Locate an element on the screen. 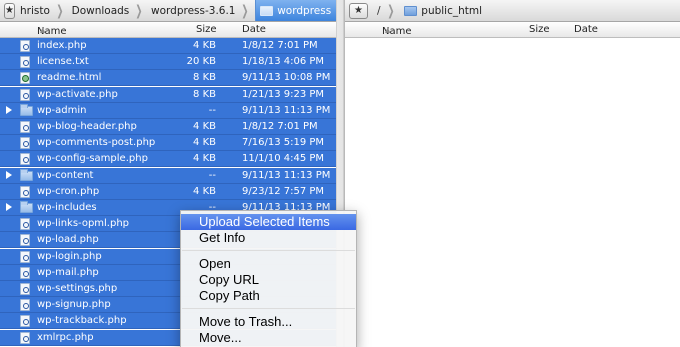 The width and height of the screenshot is (680, 347). file-date: 1/21/13 9:23 PM is located at coordinates (283, 94).